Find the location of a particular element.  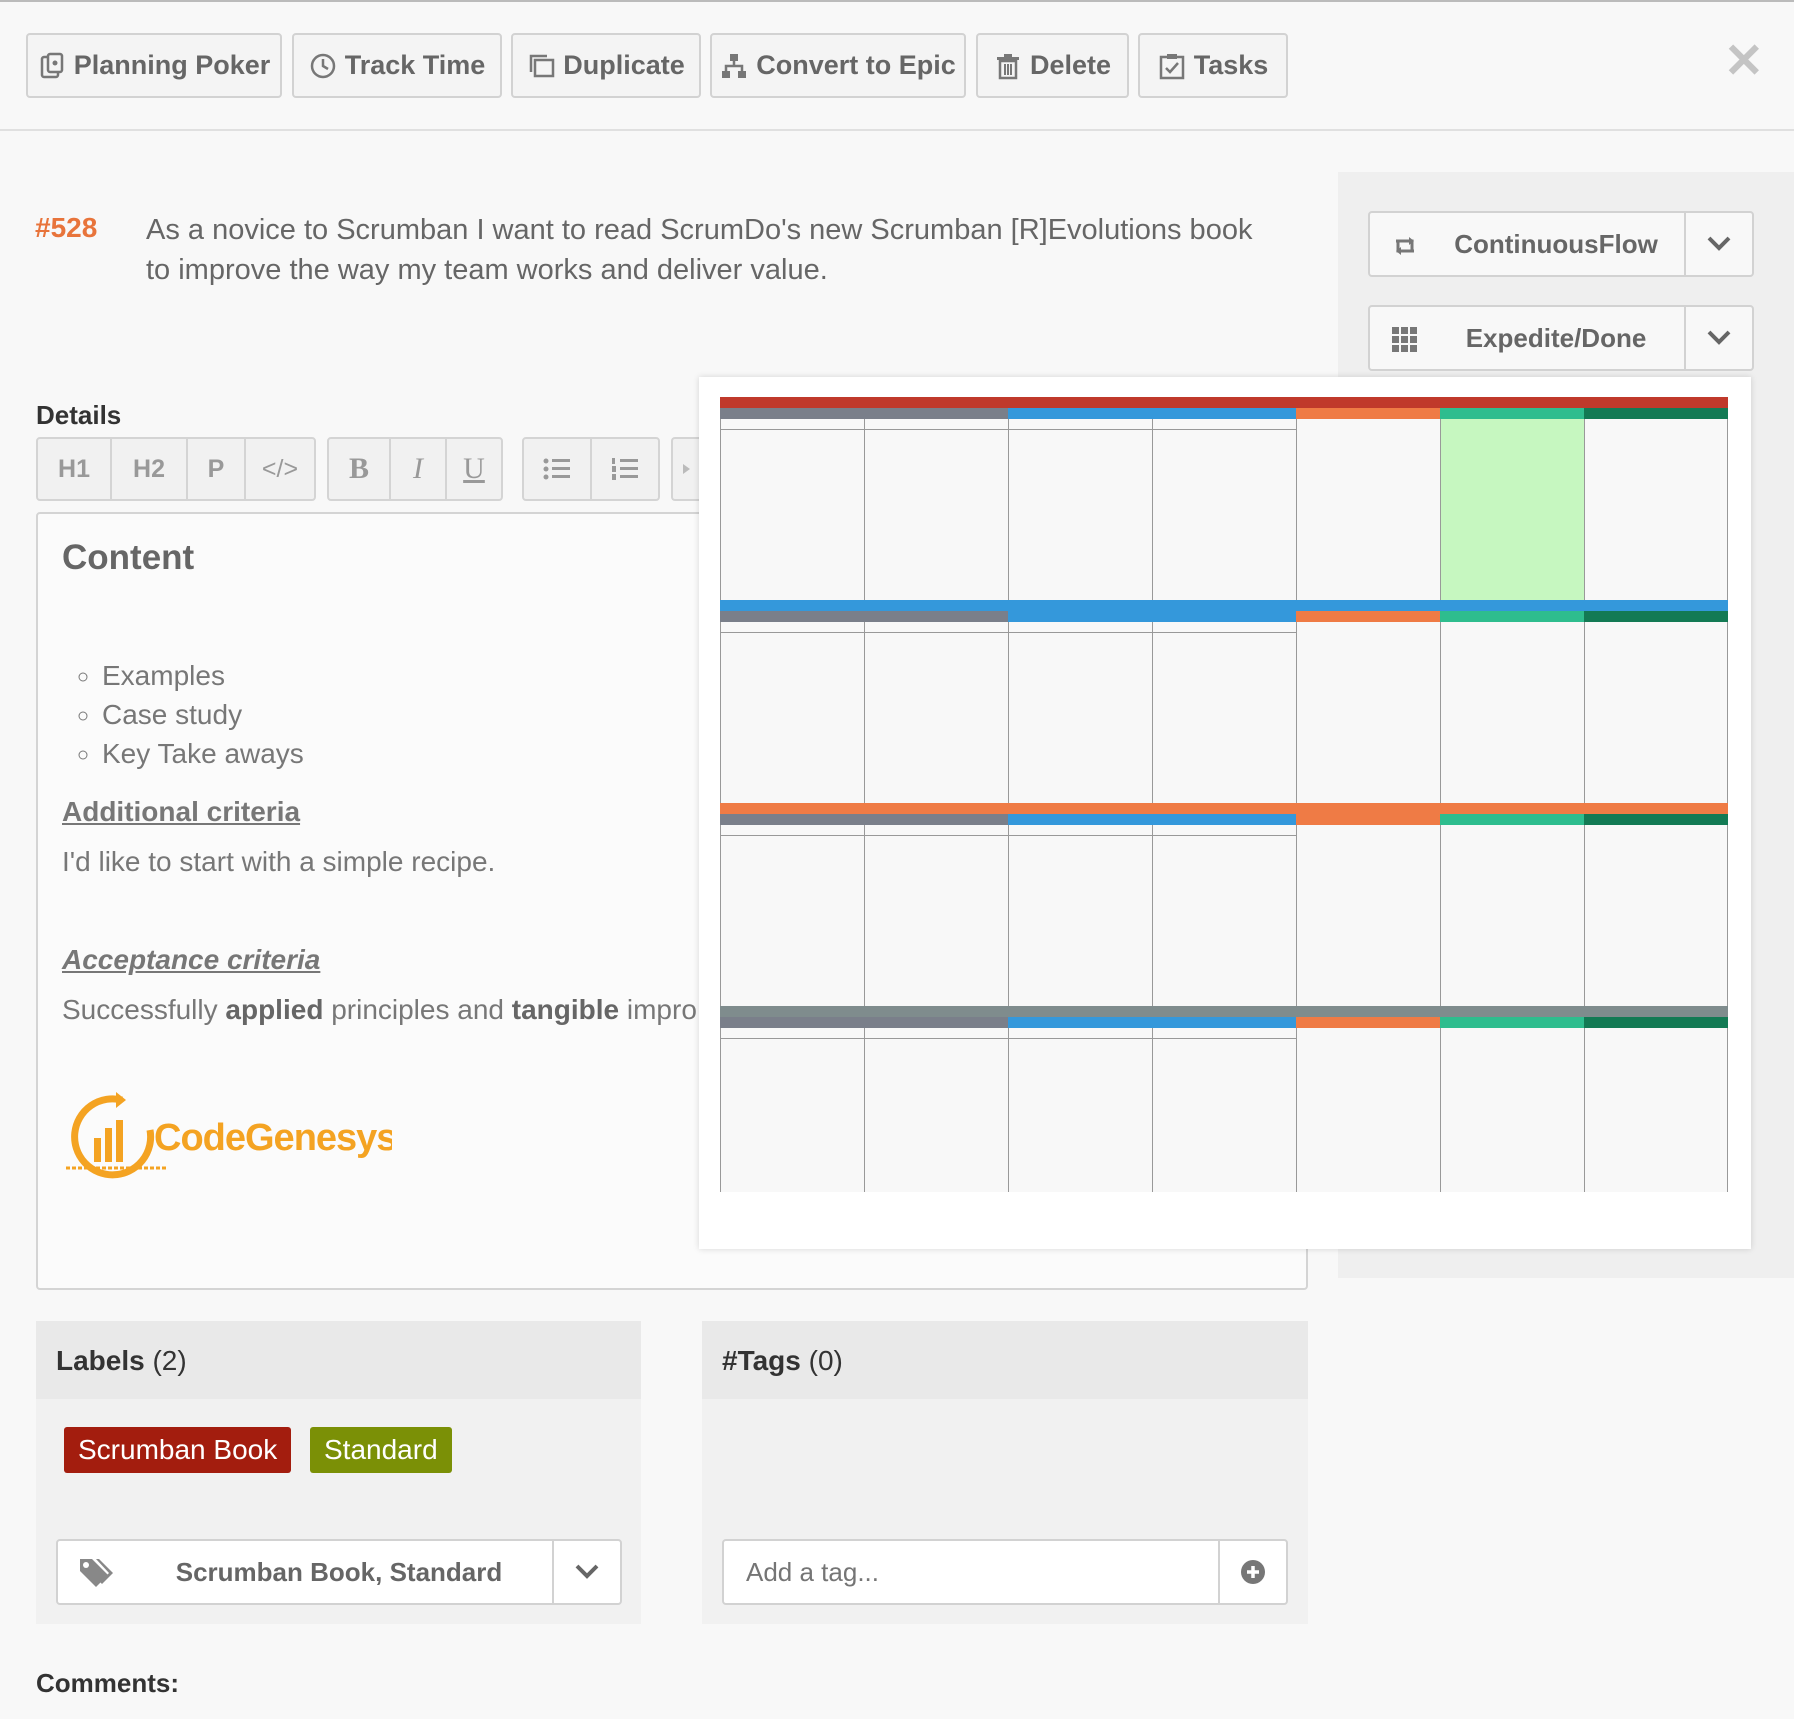

italic-button: I is located at coordinates (419, 469).